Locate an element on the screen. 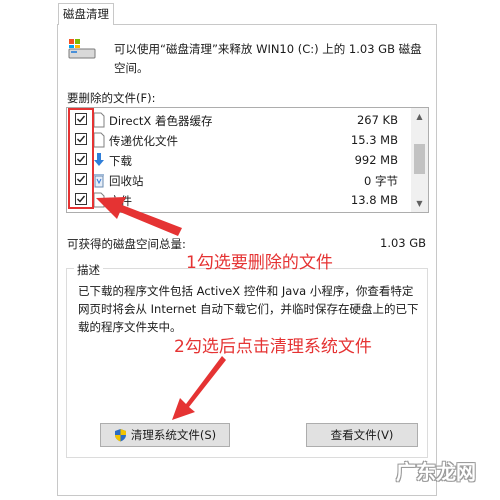  arrow-step2 is located at coordinates (199, 388).